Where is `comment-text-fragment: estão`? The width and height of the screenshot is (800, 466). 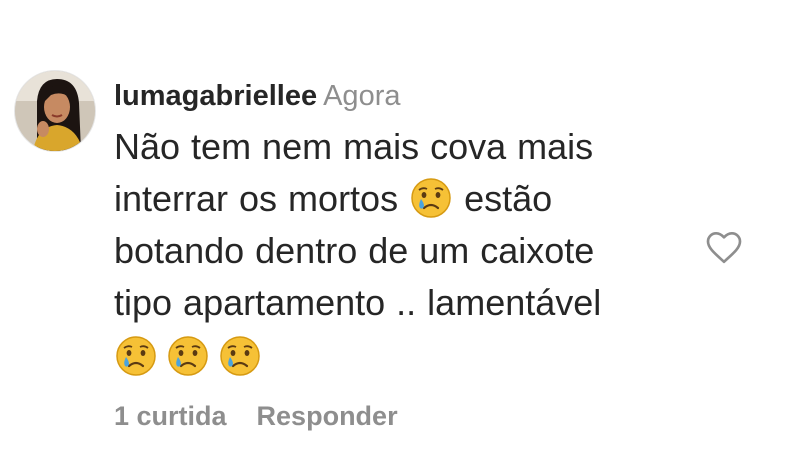 comment-text-fragment: estão is located at coordinates (508, 198).